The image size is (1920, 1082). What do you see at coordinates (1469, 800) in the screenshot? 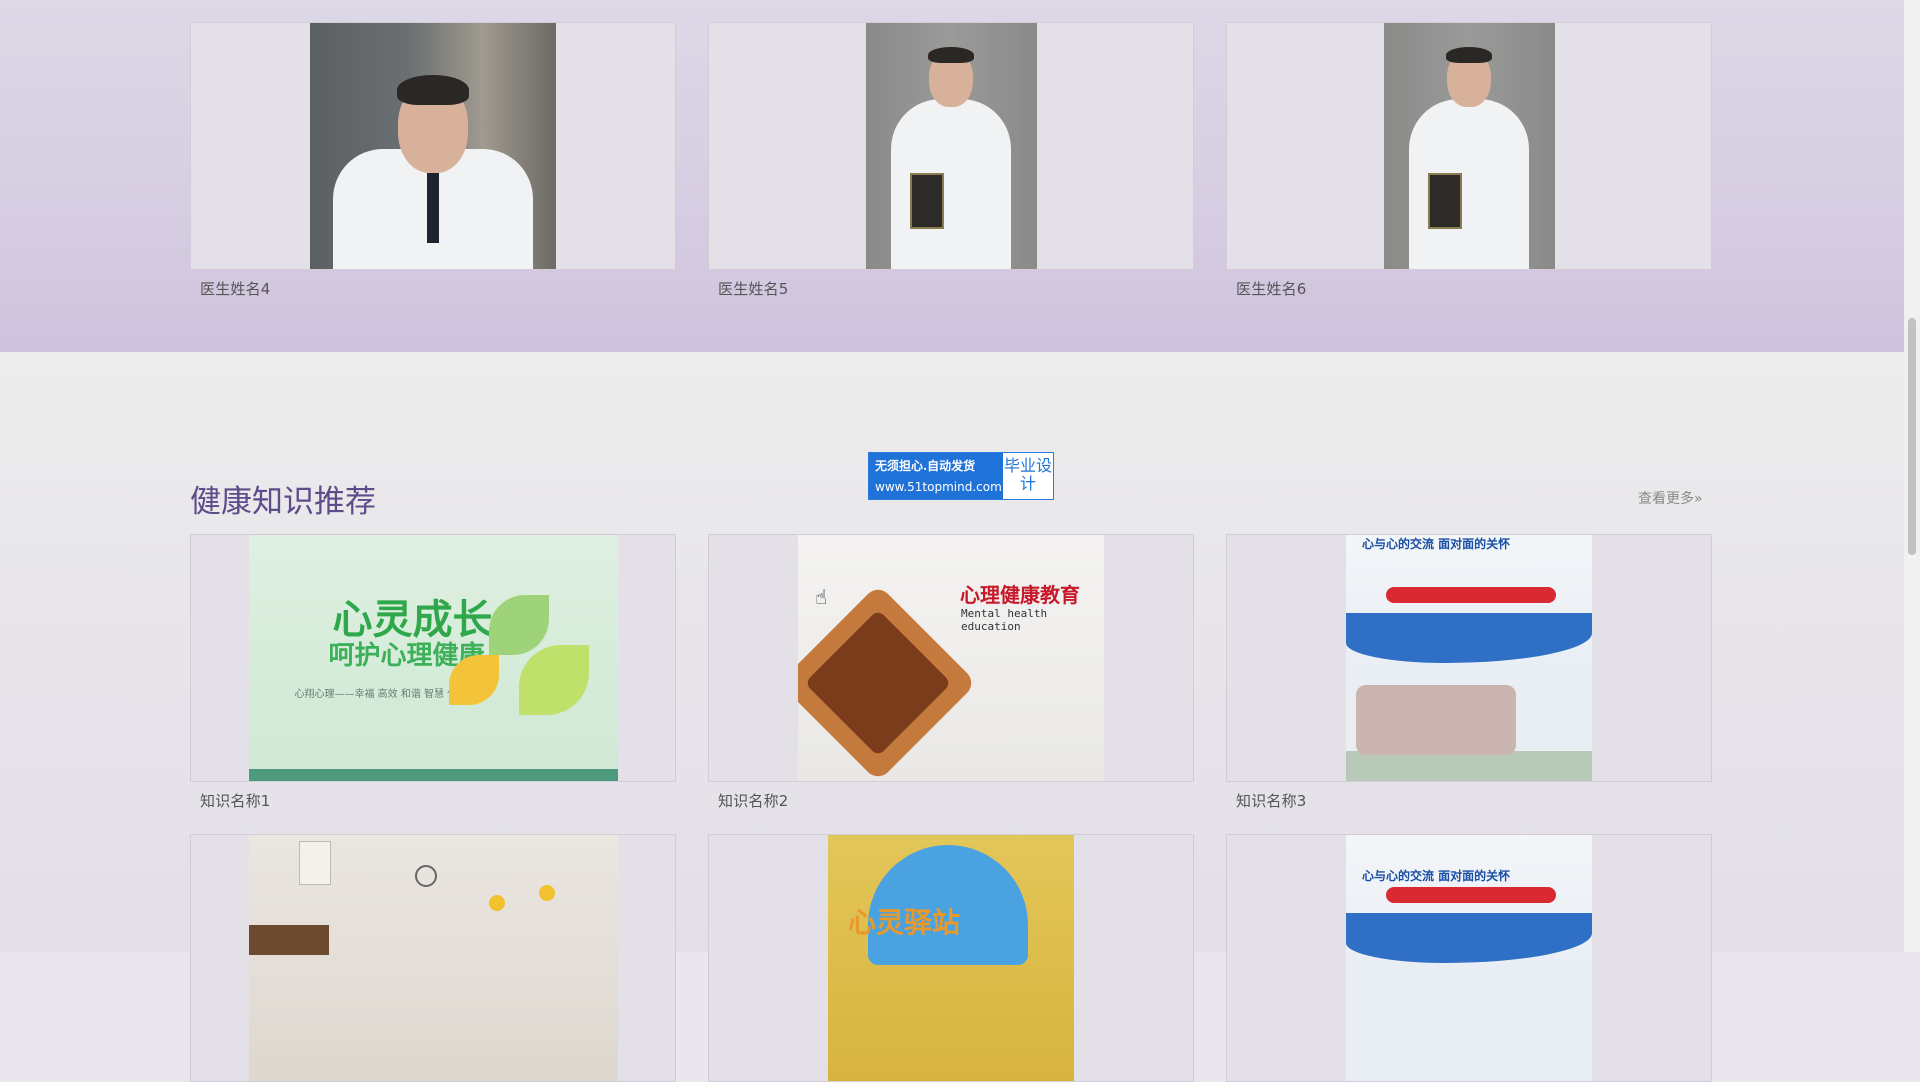
I see `knowledge-name: 知识名称3` at bounding box center [1469, 800].